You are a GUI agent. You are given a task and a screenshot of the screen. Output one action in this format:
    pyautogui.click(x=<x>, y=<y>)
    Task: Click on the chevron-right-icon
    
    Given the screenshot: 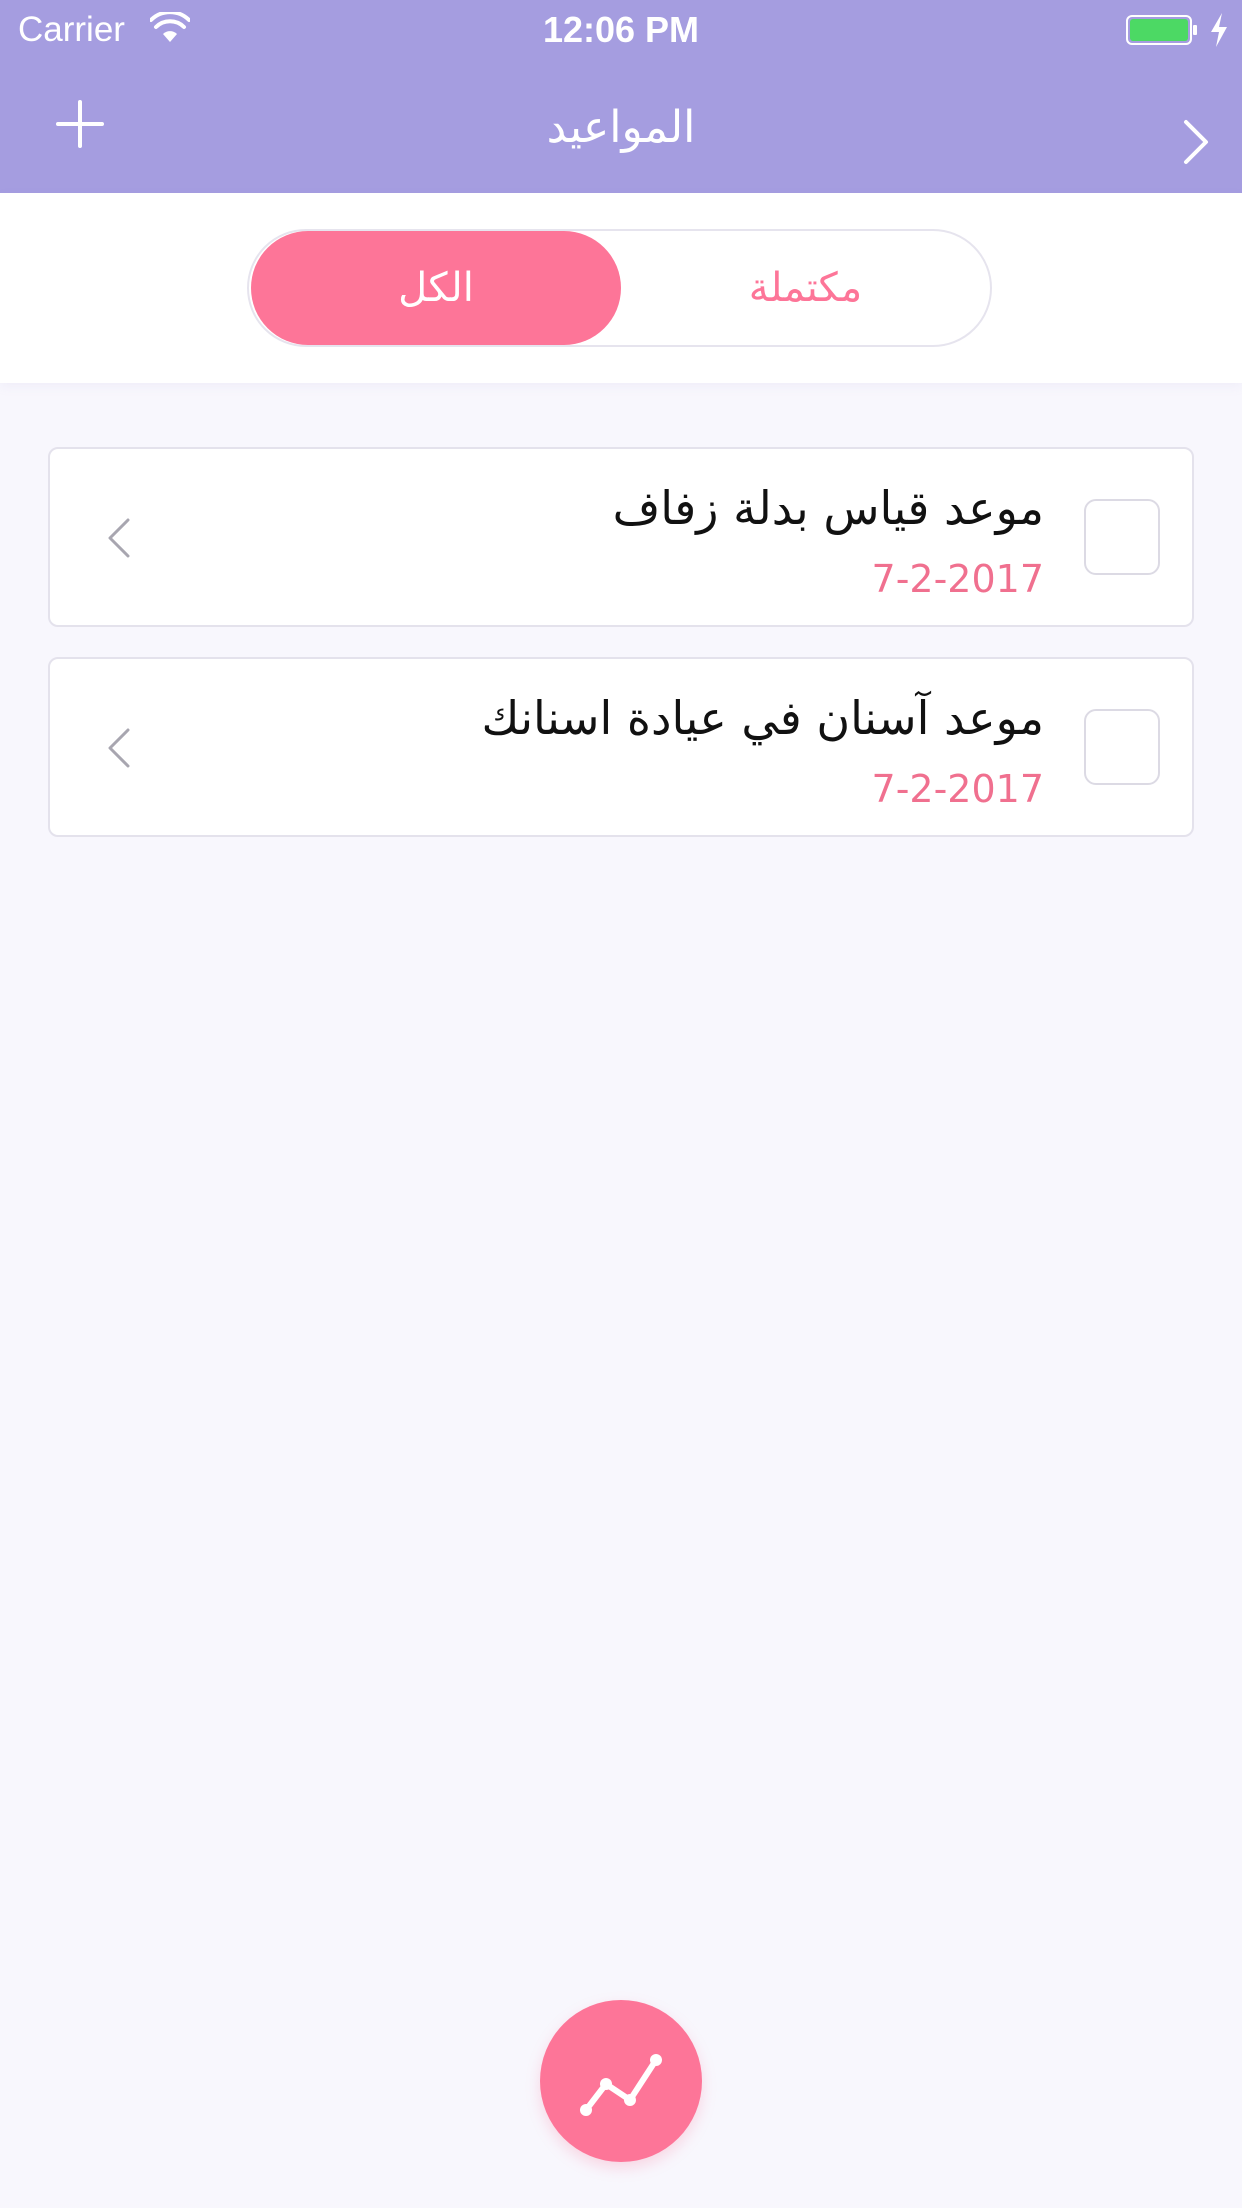 What is the action you would take?
    pyautogui.click(x=1196, y=142)
    